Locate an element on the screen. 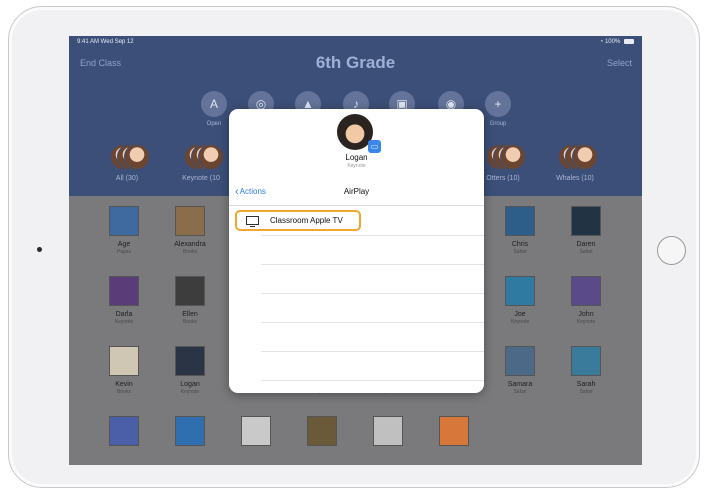 The height and width of the screenshot is (493, 704). divider is located at coordinates (356, 205).